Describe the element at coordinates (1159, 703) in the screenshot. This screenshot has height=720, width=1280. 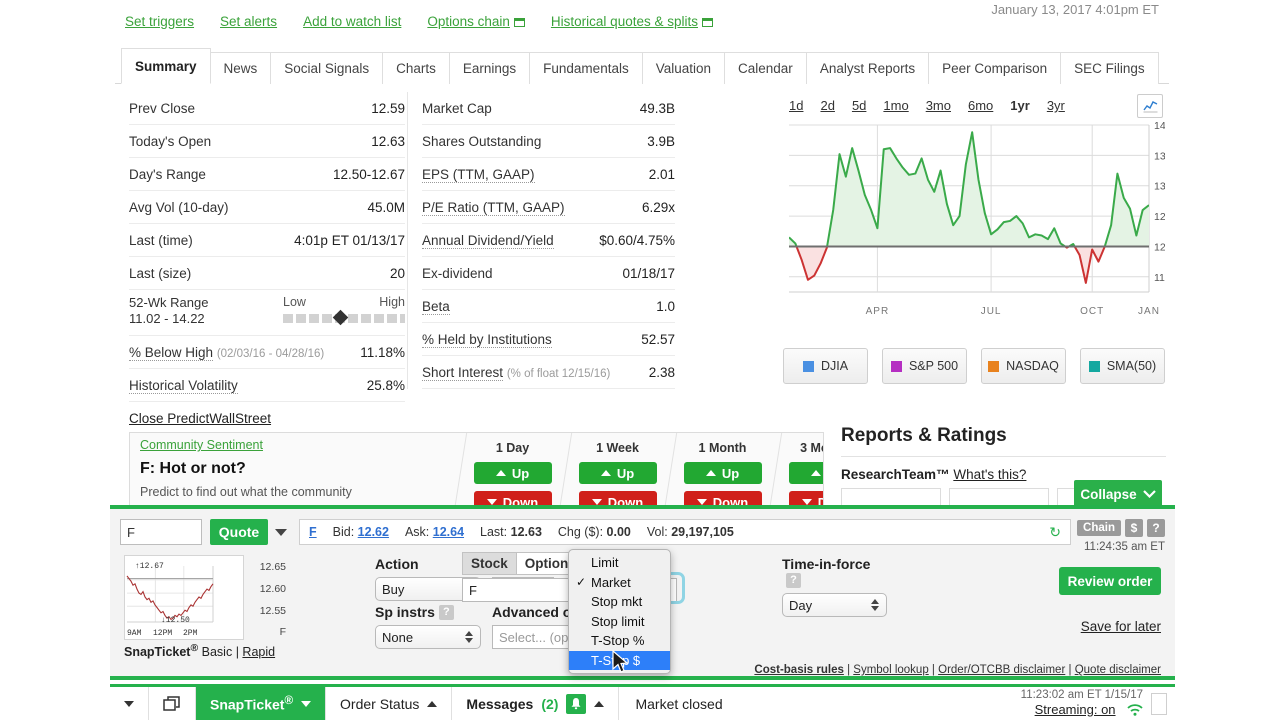
I see `taskbar-resize-handle` at that location.